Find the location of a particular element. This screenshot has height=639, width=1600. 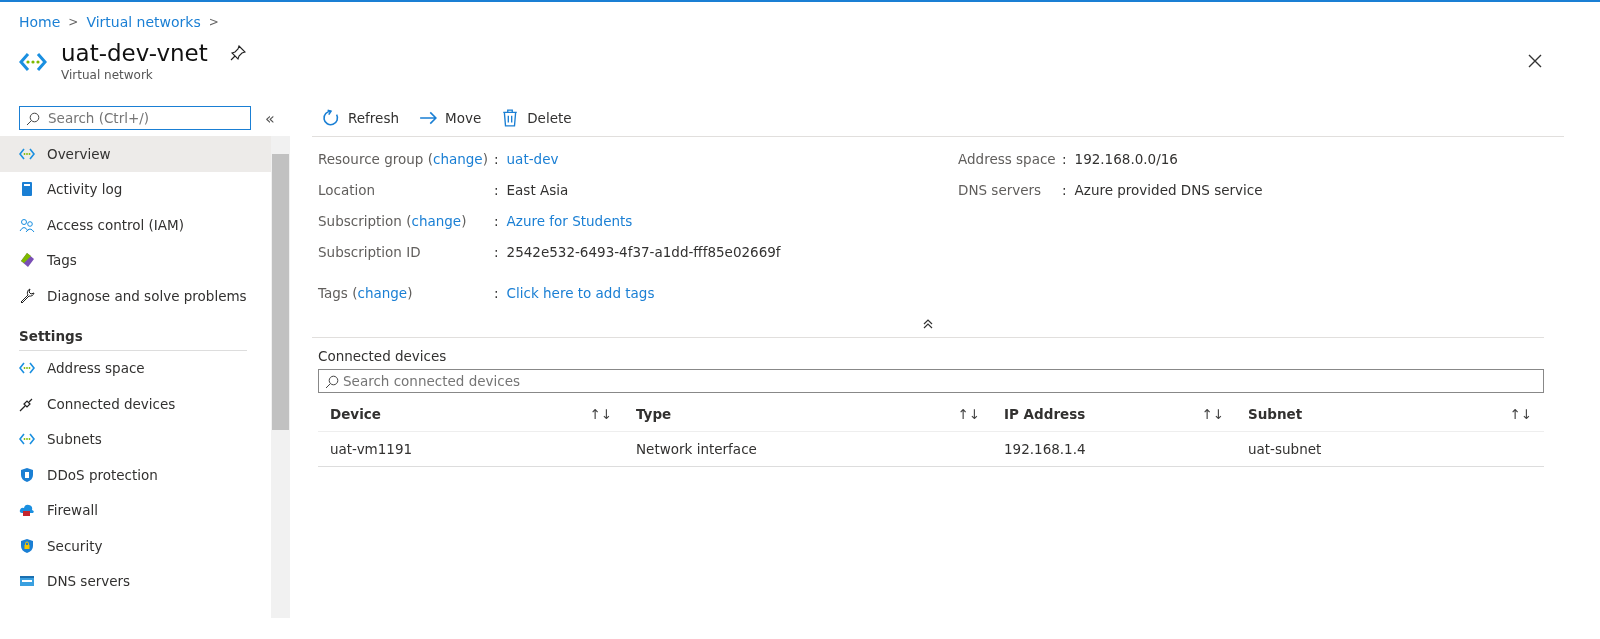

field-label: Location is located at coordinates (347, 189).